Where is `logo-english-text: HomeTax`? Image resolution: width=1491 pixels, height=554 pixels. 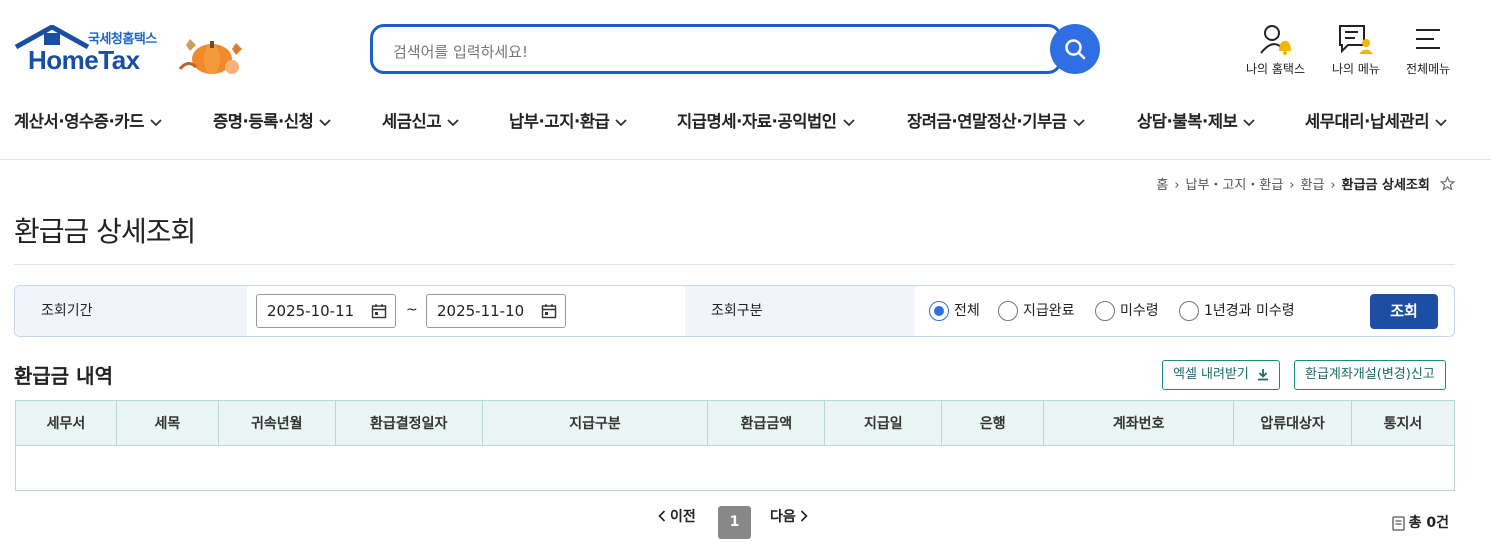 logo-english-text: HomeTax is located at coordinates (84, 60).